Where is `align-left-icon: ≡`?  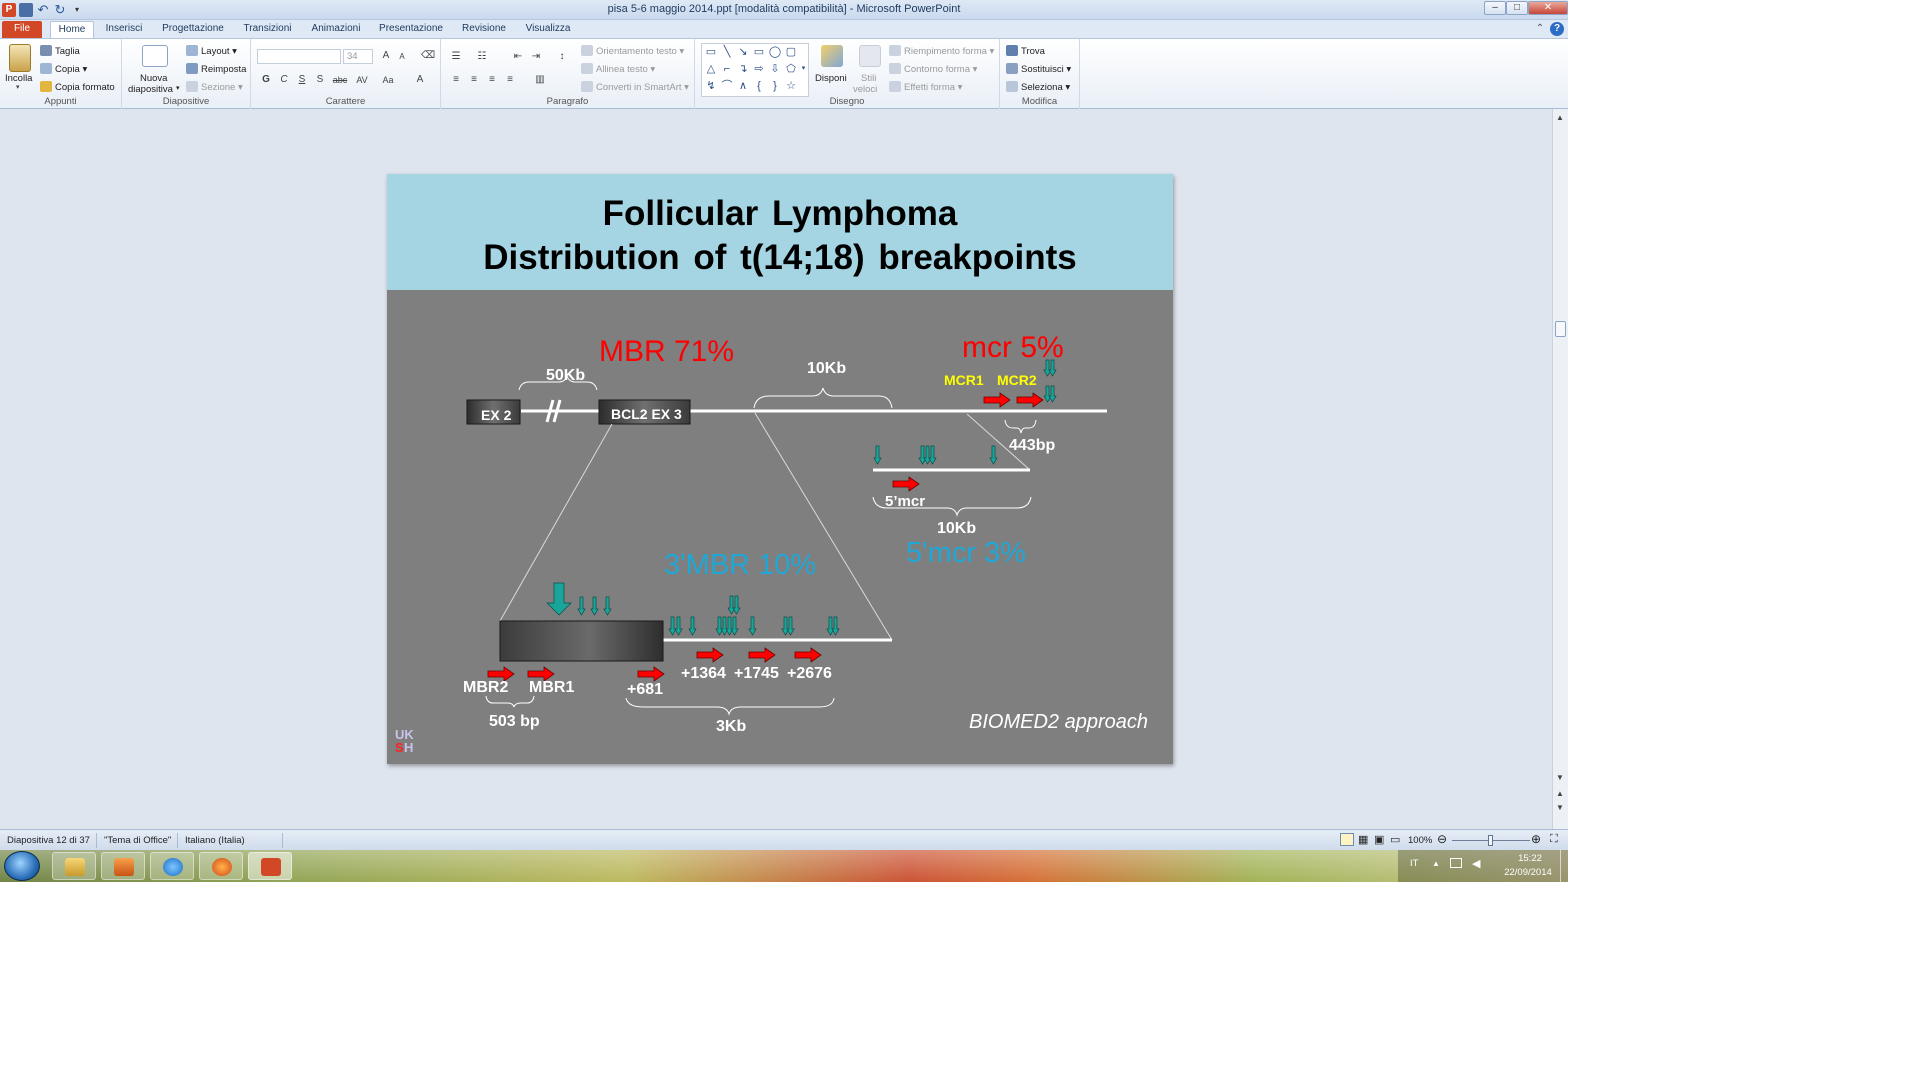
align-left-icon: ≡ is located at coordinates (456, 80).